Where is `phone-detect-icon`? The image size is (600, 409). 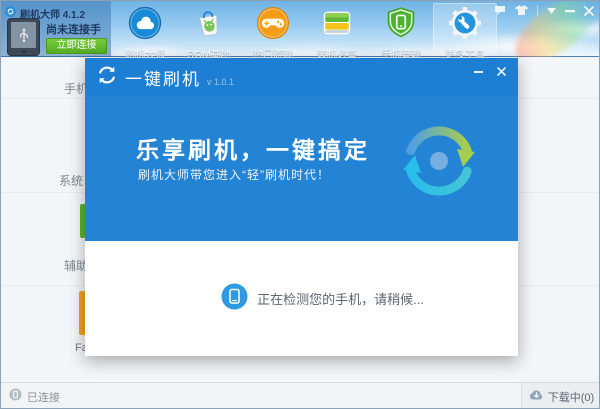
phone-detect-icon is located at coordinates (234, 299).